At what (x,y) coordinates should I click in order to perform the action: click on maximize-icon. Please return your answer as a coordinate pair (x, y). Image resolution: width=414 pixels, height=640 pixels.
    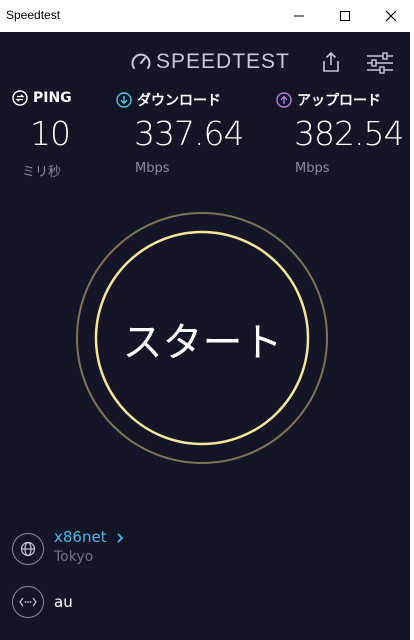
    Looking at the image, I should click on (345, 16).